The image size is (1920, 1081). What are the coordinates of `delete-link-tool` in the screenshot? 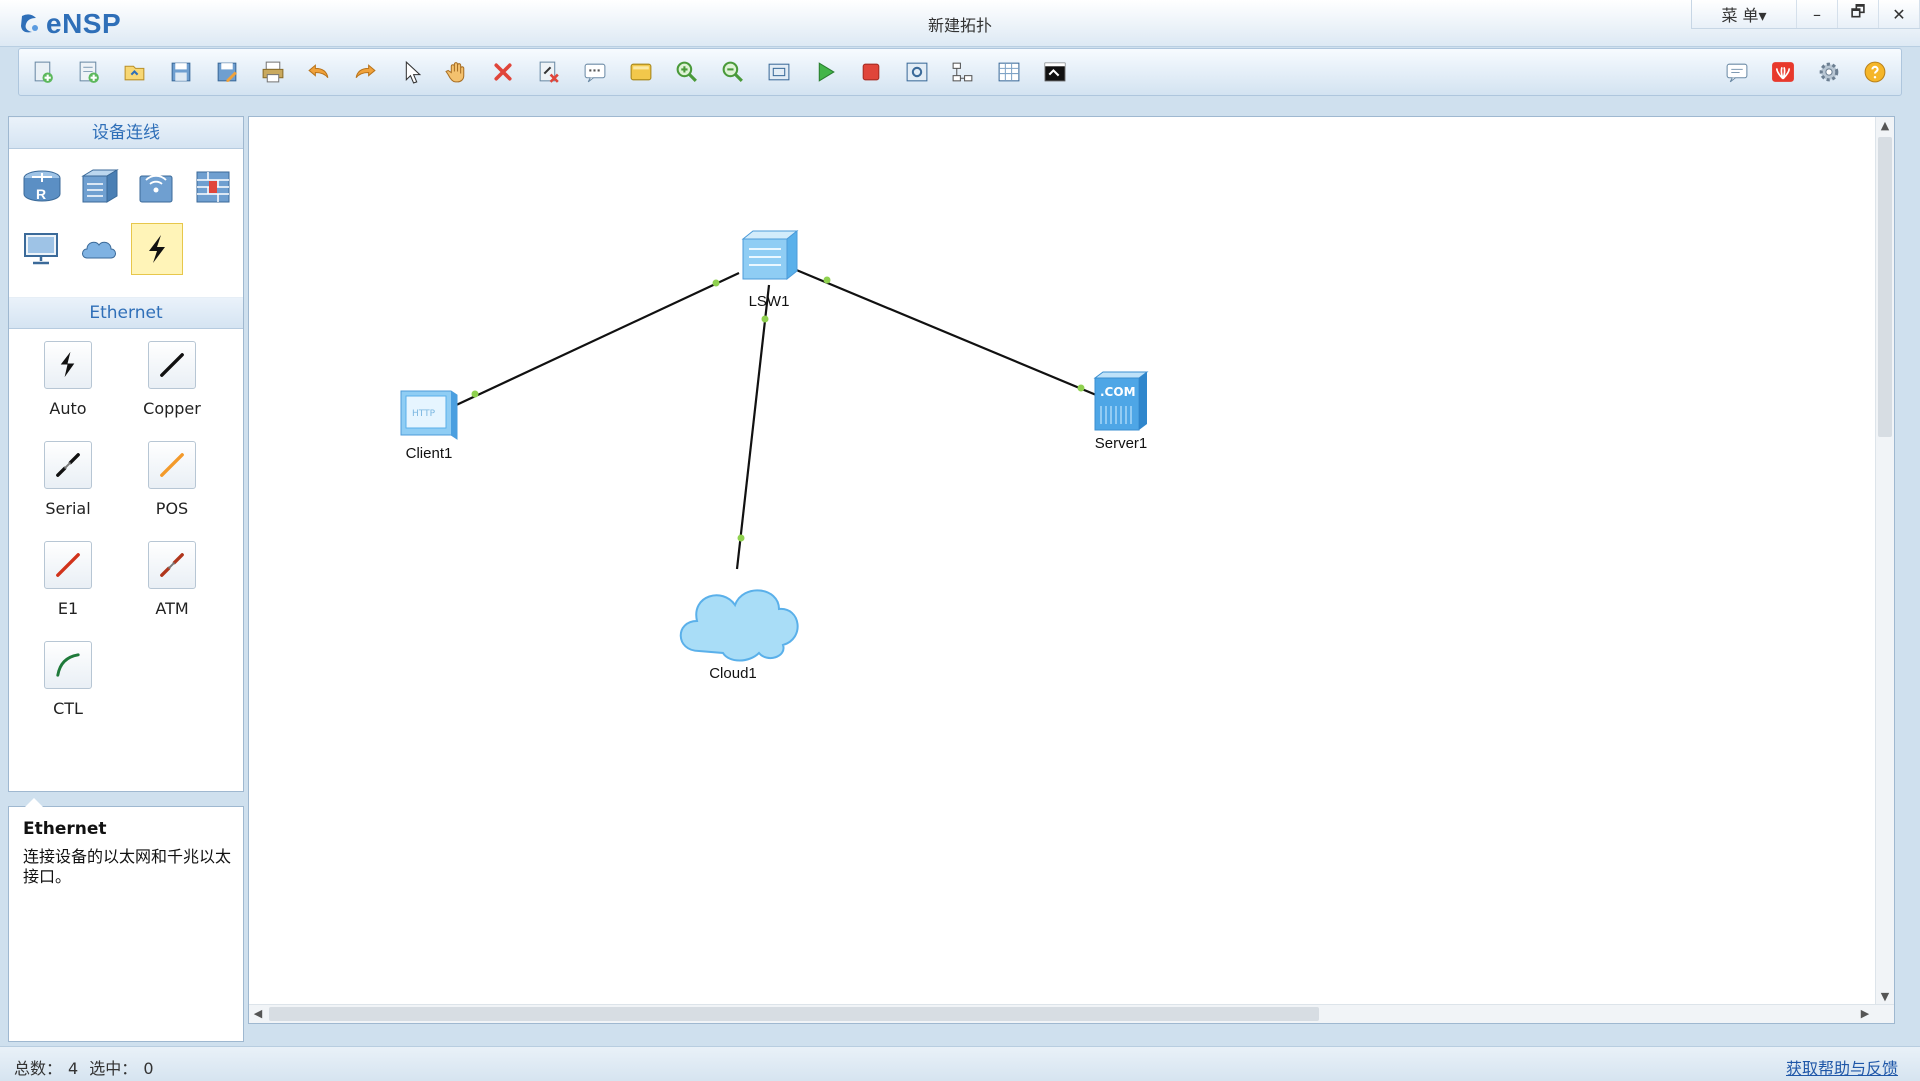 It's located at (549, 72).